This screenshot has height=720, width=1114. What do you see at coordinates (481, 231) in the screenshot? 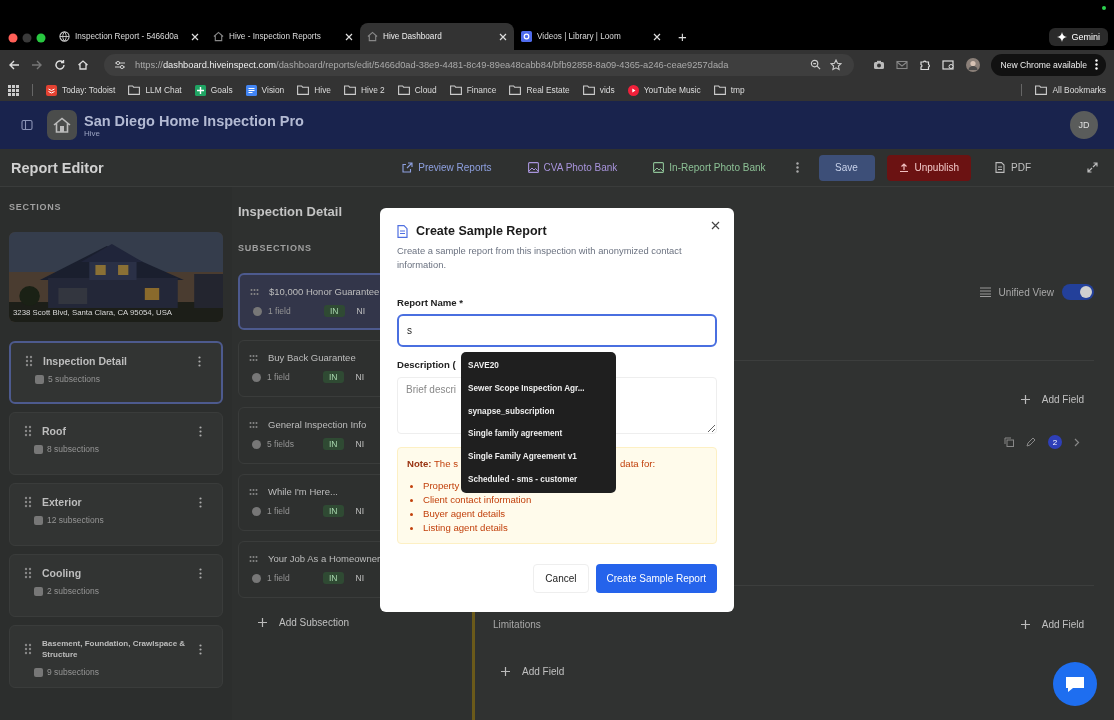
I see `dialog-title: Create Sample Report` at bounding box center [481, 231].